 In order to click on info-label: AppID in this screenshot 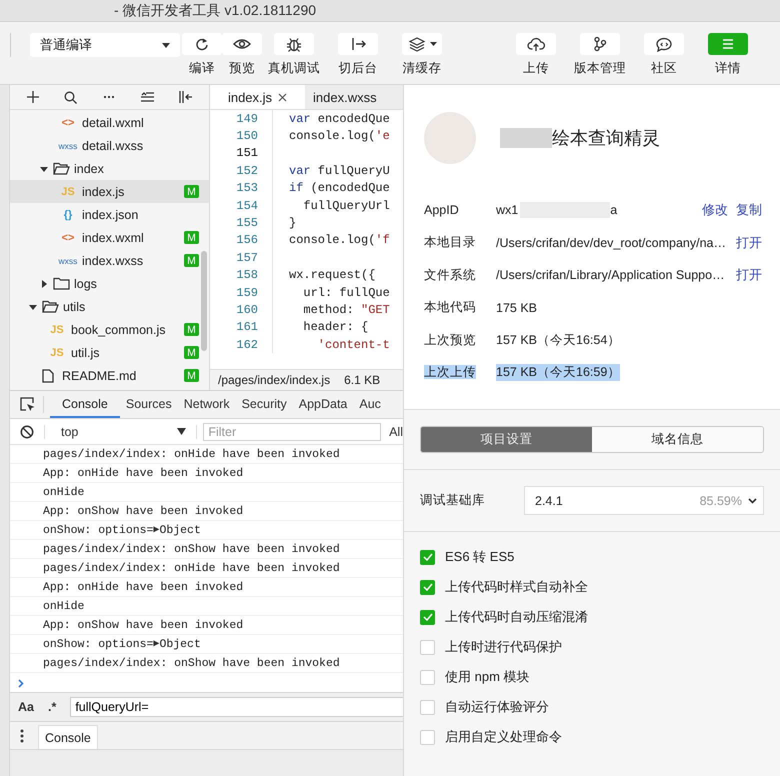, I will do `click(441, 210)`.